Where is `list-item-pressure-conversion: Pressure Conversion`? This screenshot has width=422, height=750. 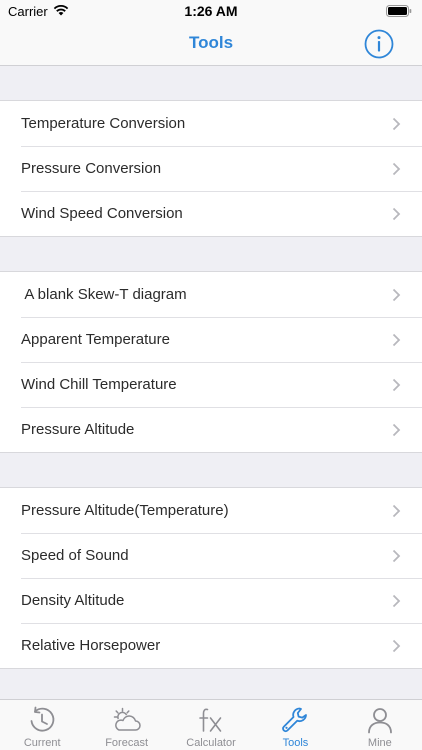
list-item-pressure-conversion: Pressure Conversion is located at coordinates (211, 168).